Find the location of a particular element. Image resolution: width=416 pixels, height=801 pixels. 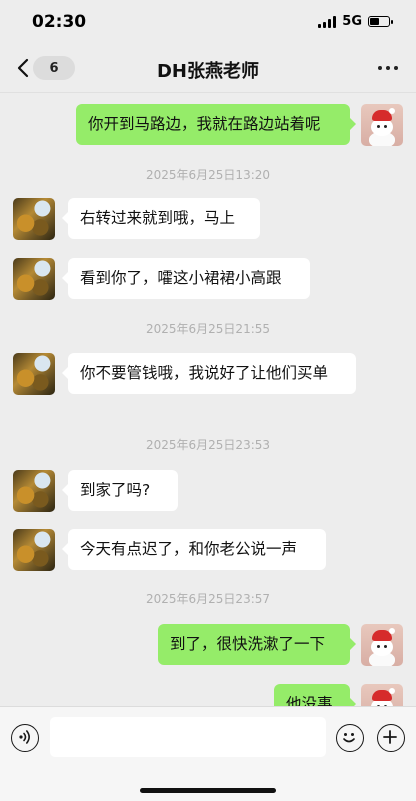

message-row: 到了，很快洗漱了一下 is located at coordinates (208, 646).